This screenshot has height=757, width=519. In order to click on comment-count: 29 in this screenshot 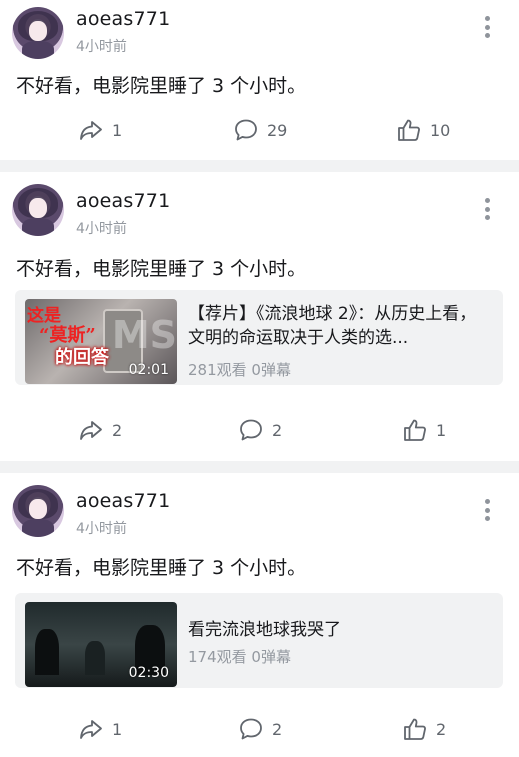, I will do `click(277, 130)`.